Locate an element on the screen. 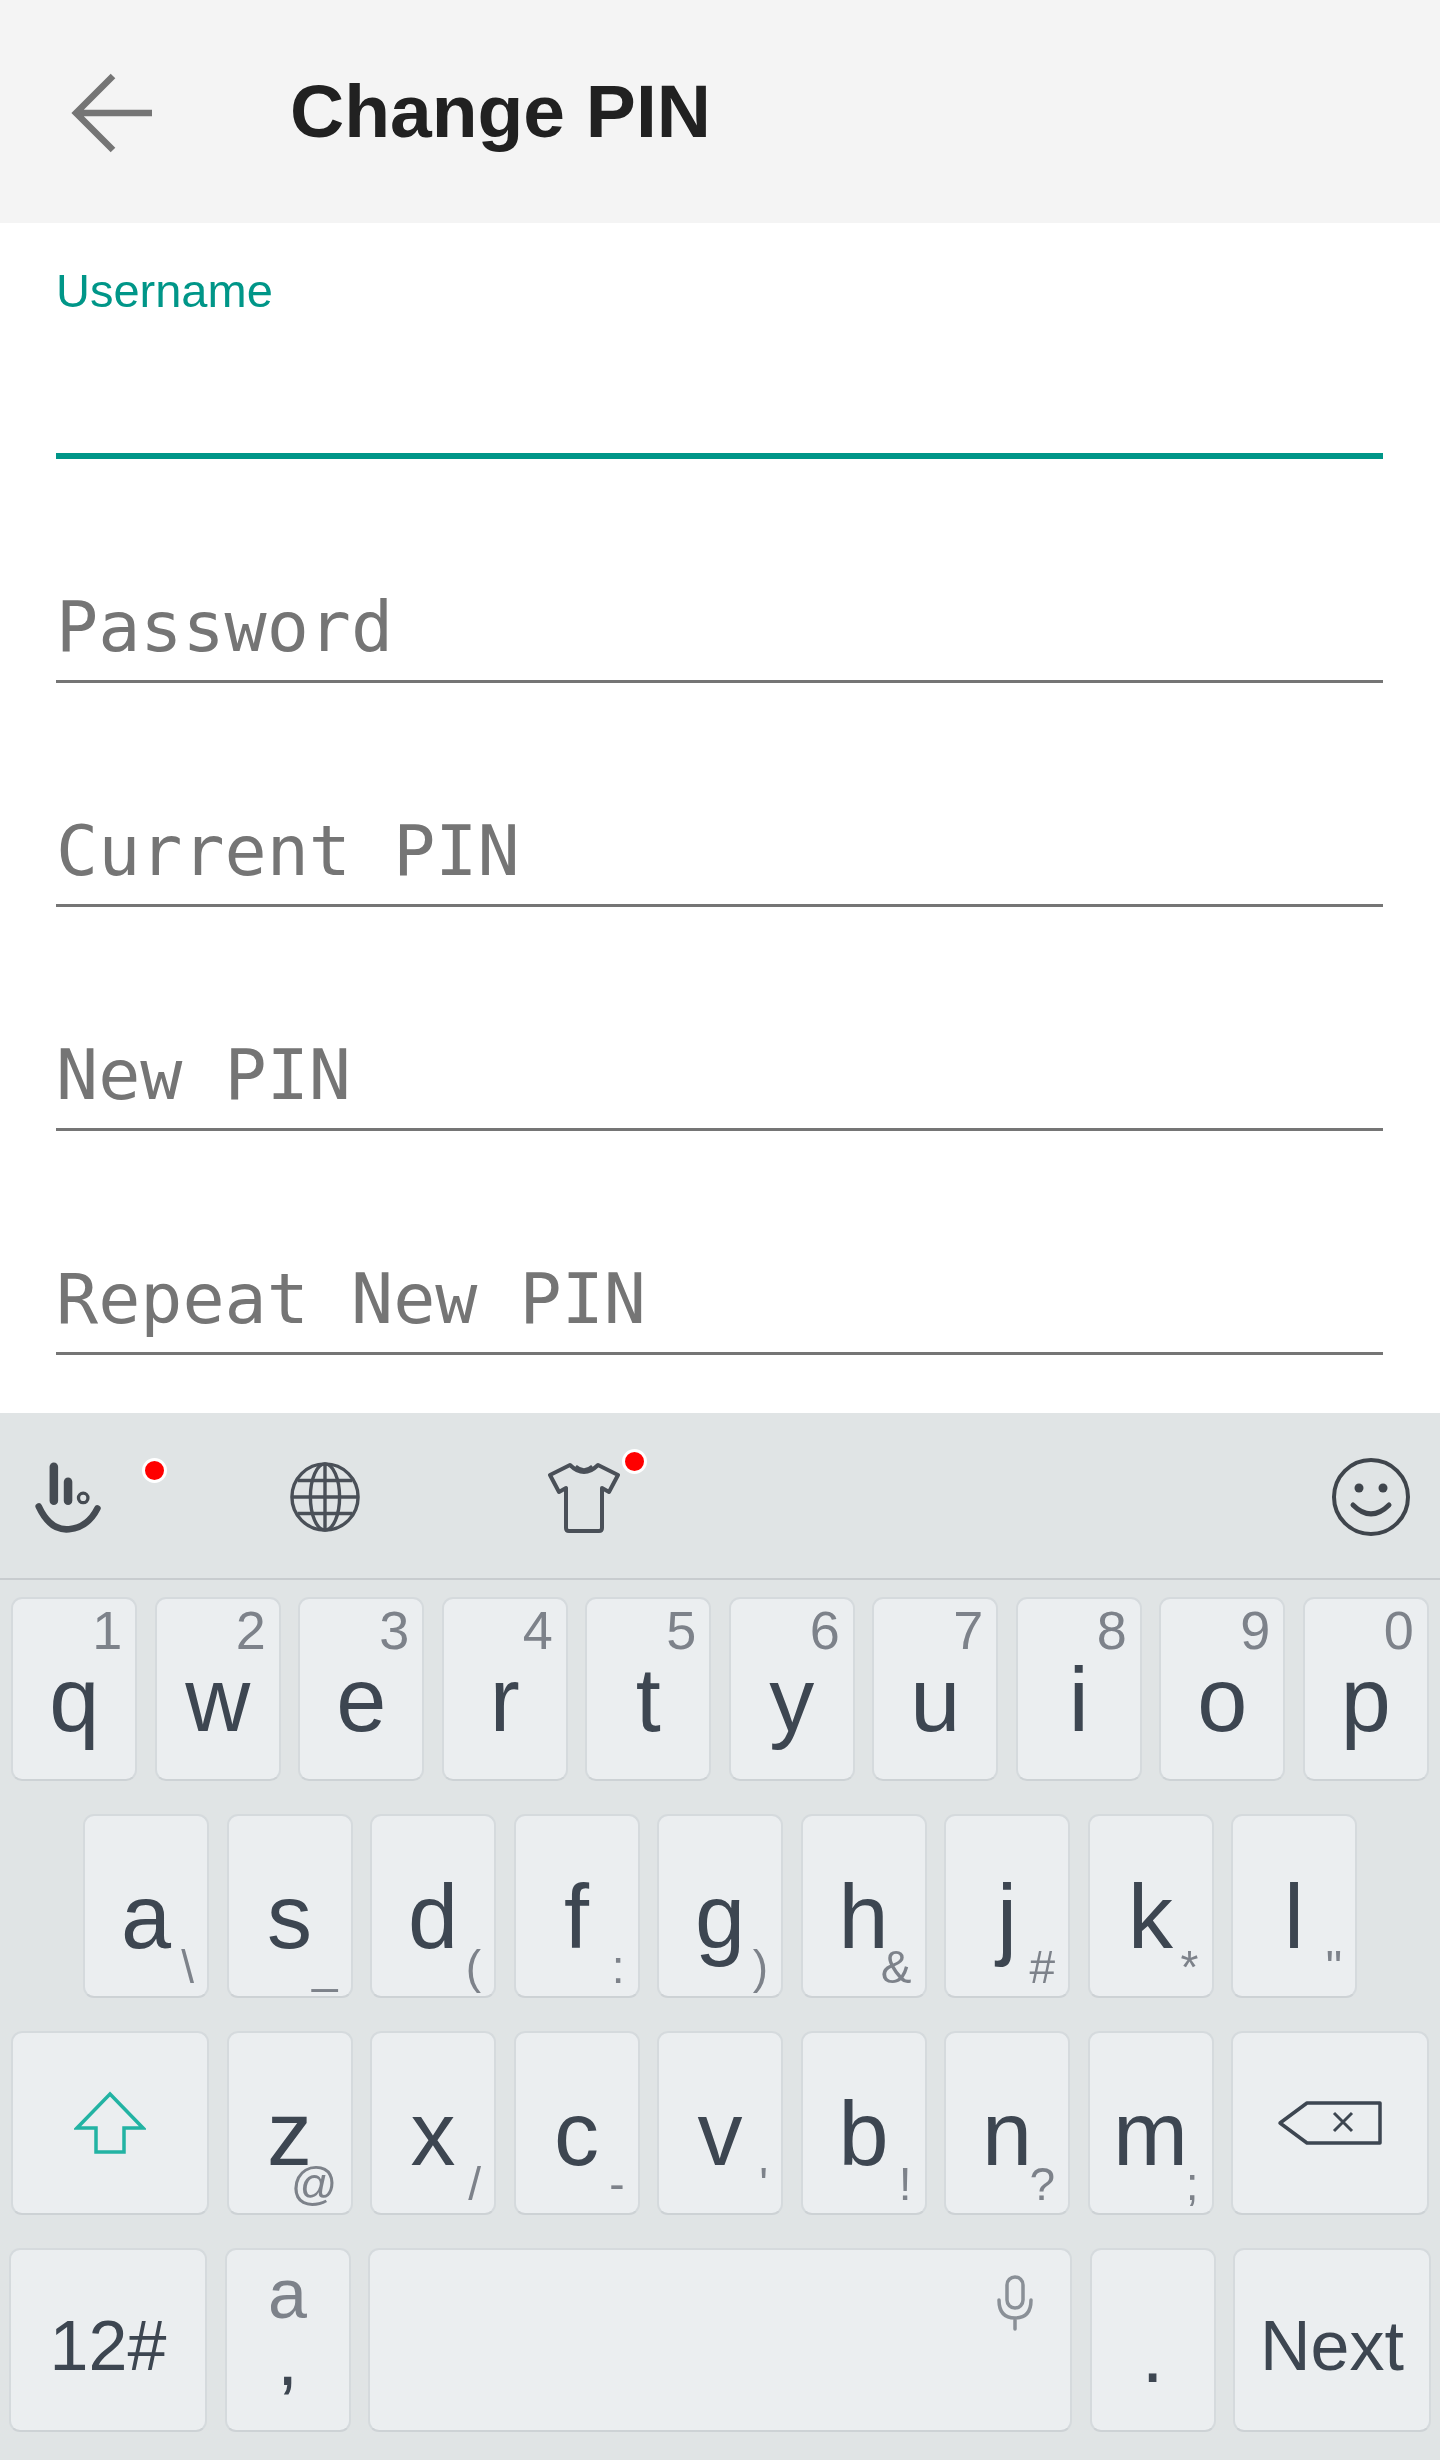 The width and height of the screenshot is (1440, 2460). globe-icon is located at coordinates (325, 1496).